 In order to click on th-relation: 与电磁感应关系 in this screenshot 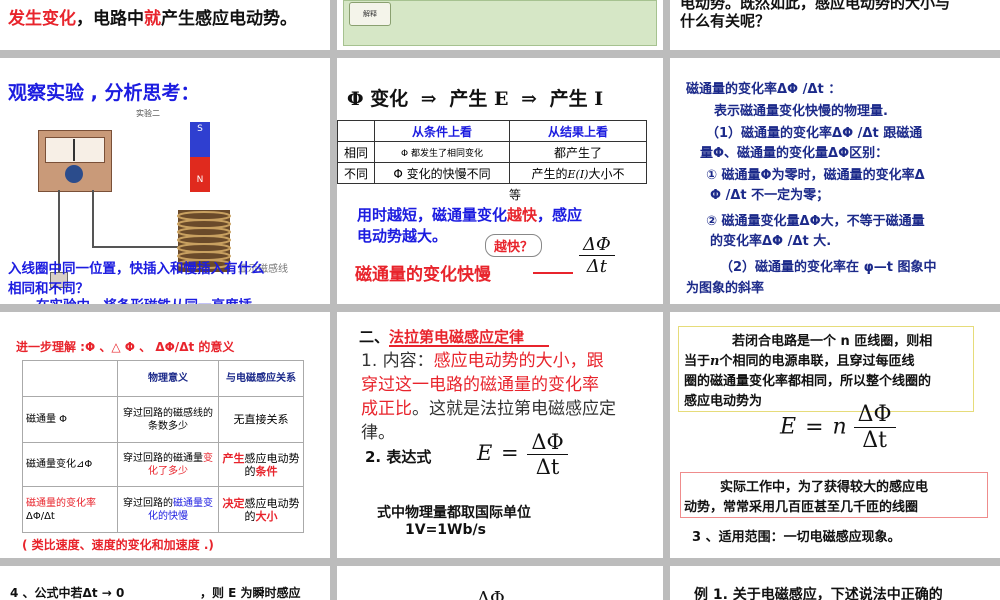, I will do `click(261, 378)`.